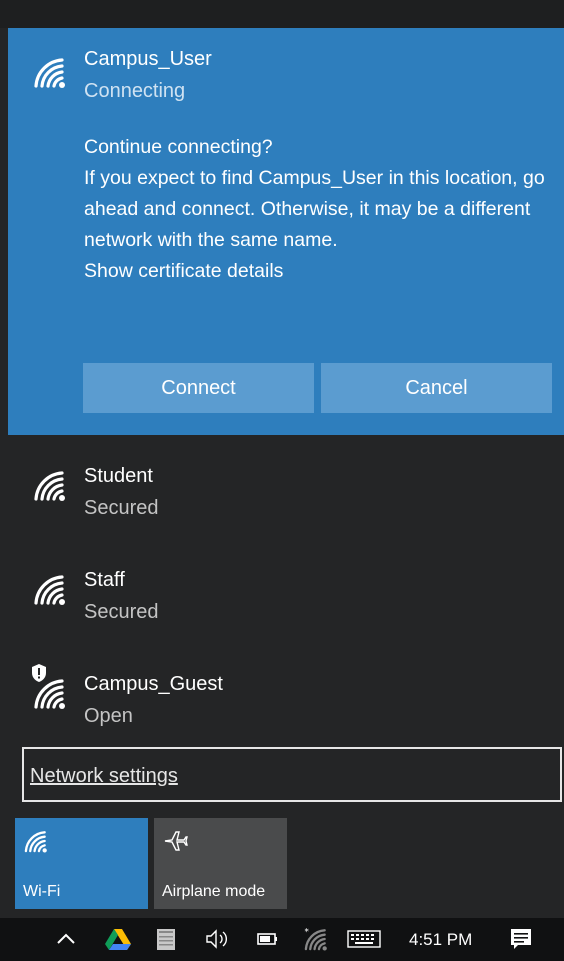 The image size is (564, 961). I want to click on network-item-campus-guest: Campus_Guest Open, so click(286, 703).